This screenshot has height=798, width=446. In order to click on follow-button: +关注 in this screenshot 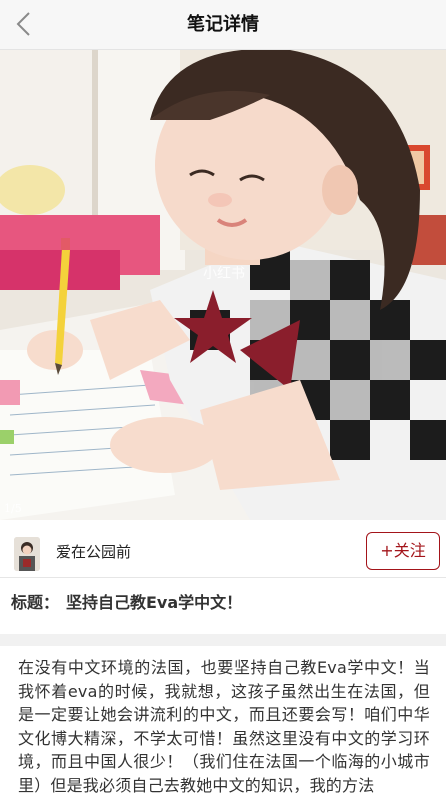, I will do `click(403, 551)`.